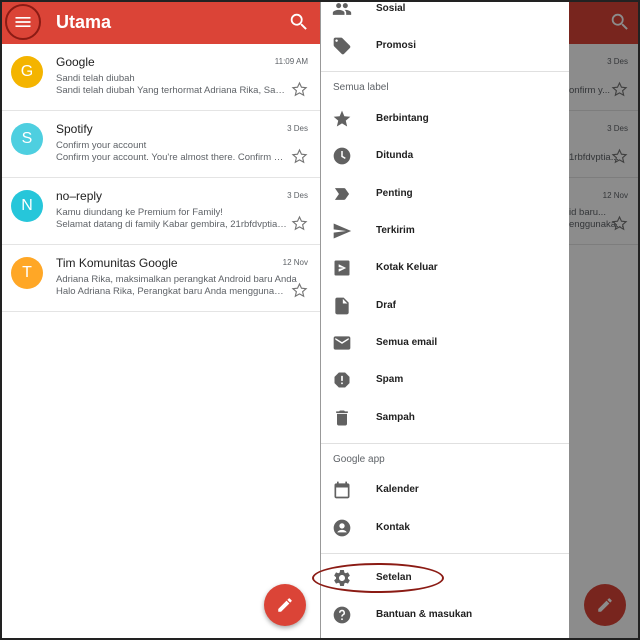 The width and height of the screenshot is (640, 640). Describe the element at coordinates (342, 578) in the screenshot. I see `gear-icon` at that location.